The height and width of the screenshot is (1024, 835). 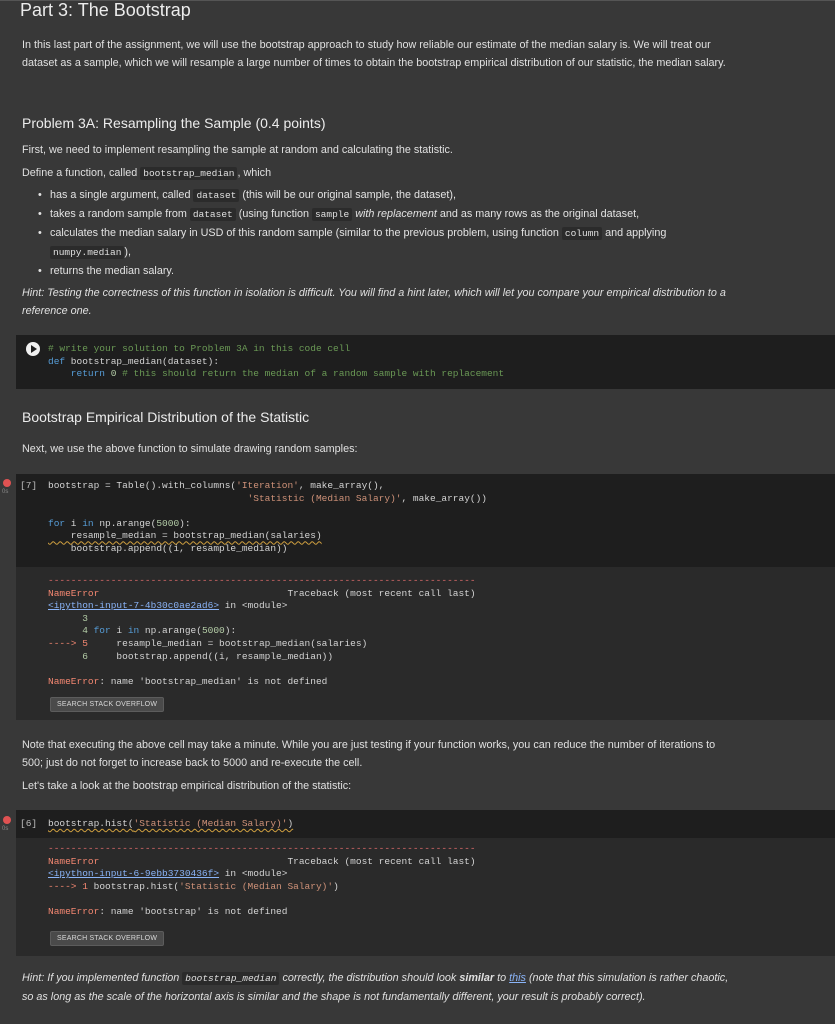 What do you see at coordinates (105, 10) in the screenshot?
I see `page-title: Part 3: The Bootstrap` at bounding box center [105, 10].